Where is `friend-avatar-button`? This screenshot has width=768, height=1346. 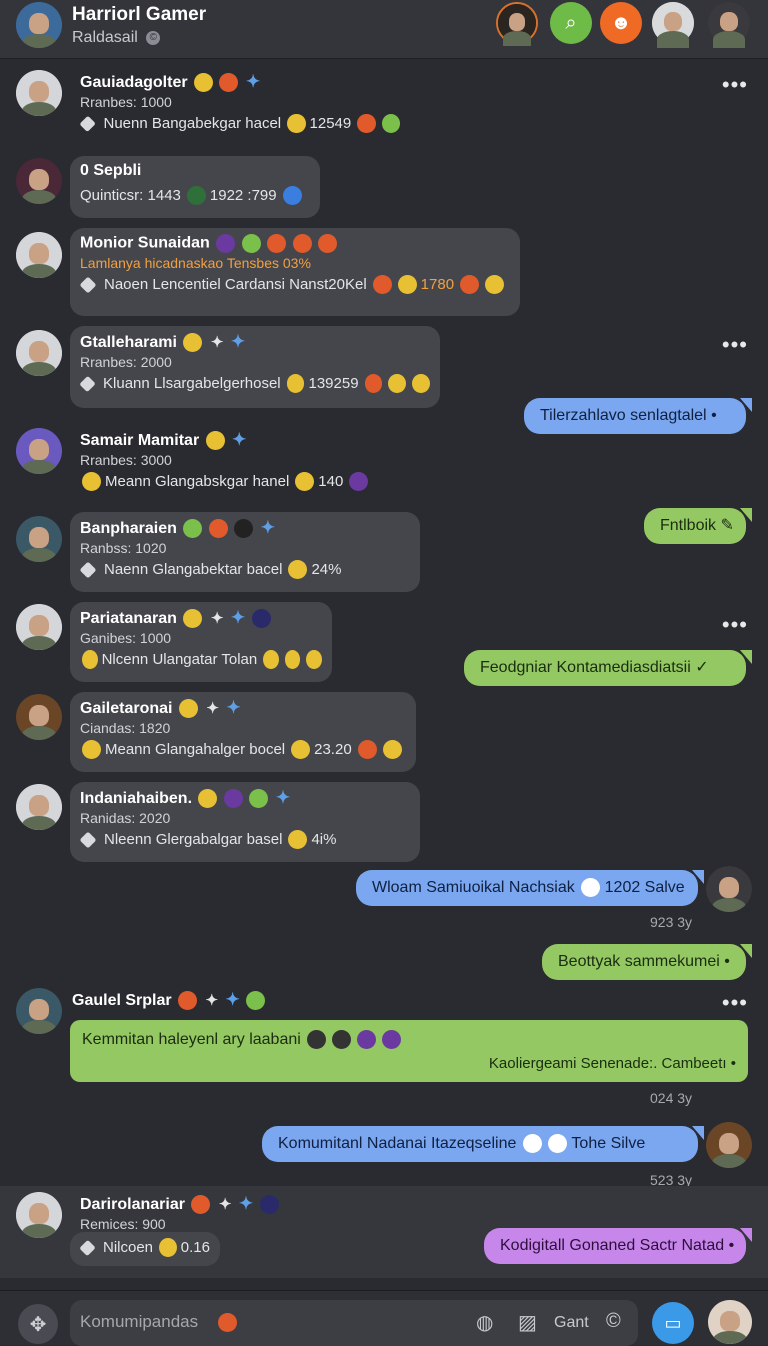 friend-avatar-button is located at coordinates (673, 25).